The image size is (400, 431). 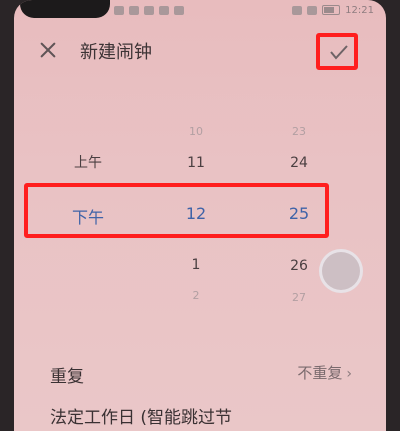 What do you see at coordinates (331, 10) in the screenshot?
I see `battery-icon` at bounding box center [331, 10].